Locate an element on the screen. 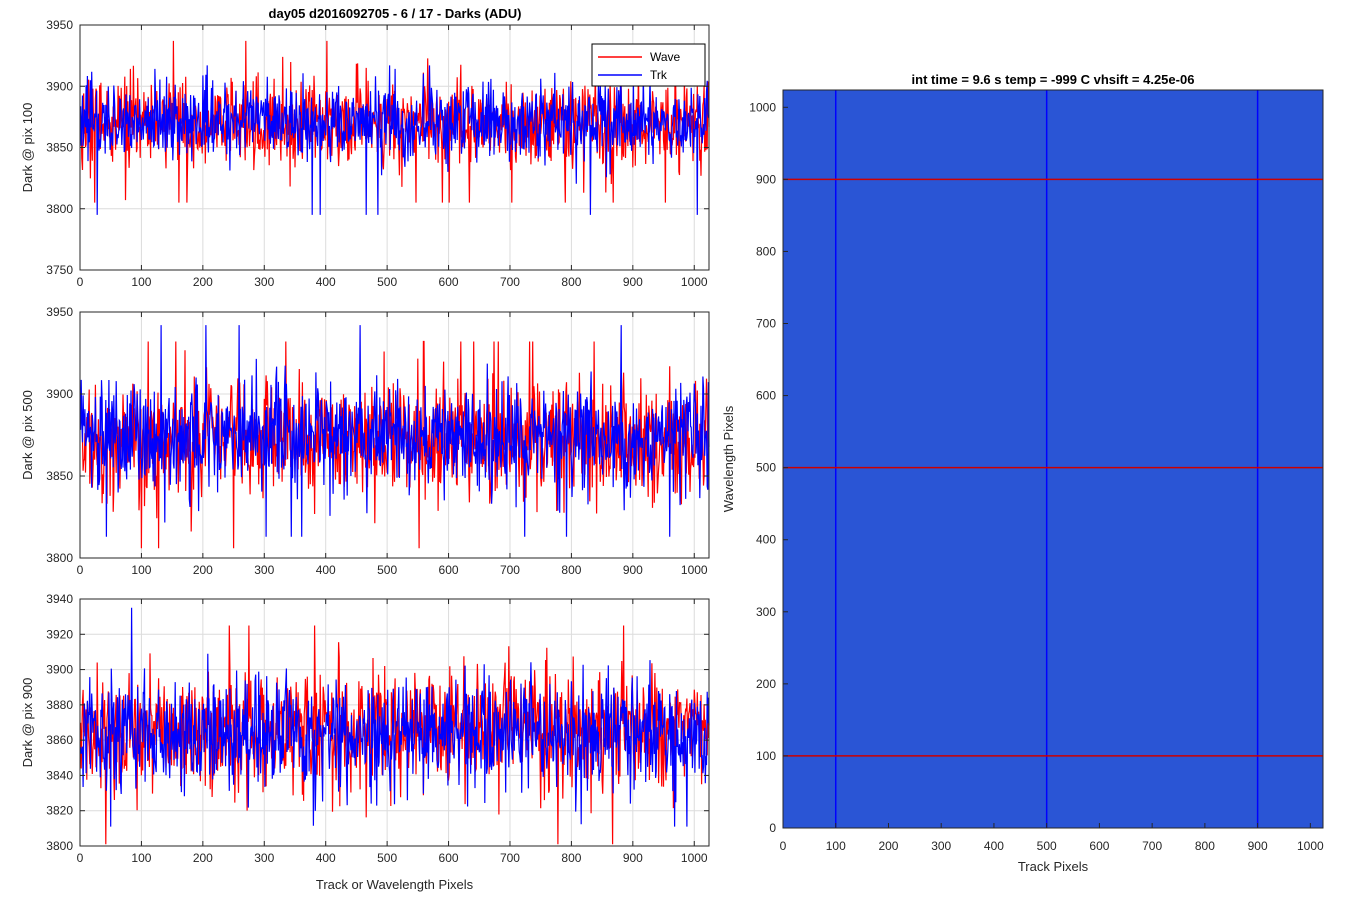 The width and height of the screenshot is (1350, 900). image-xlabel: Track Pixels is located at coordinates (1053, 866).